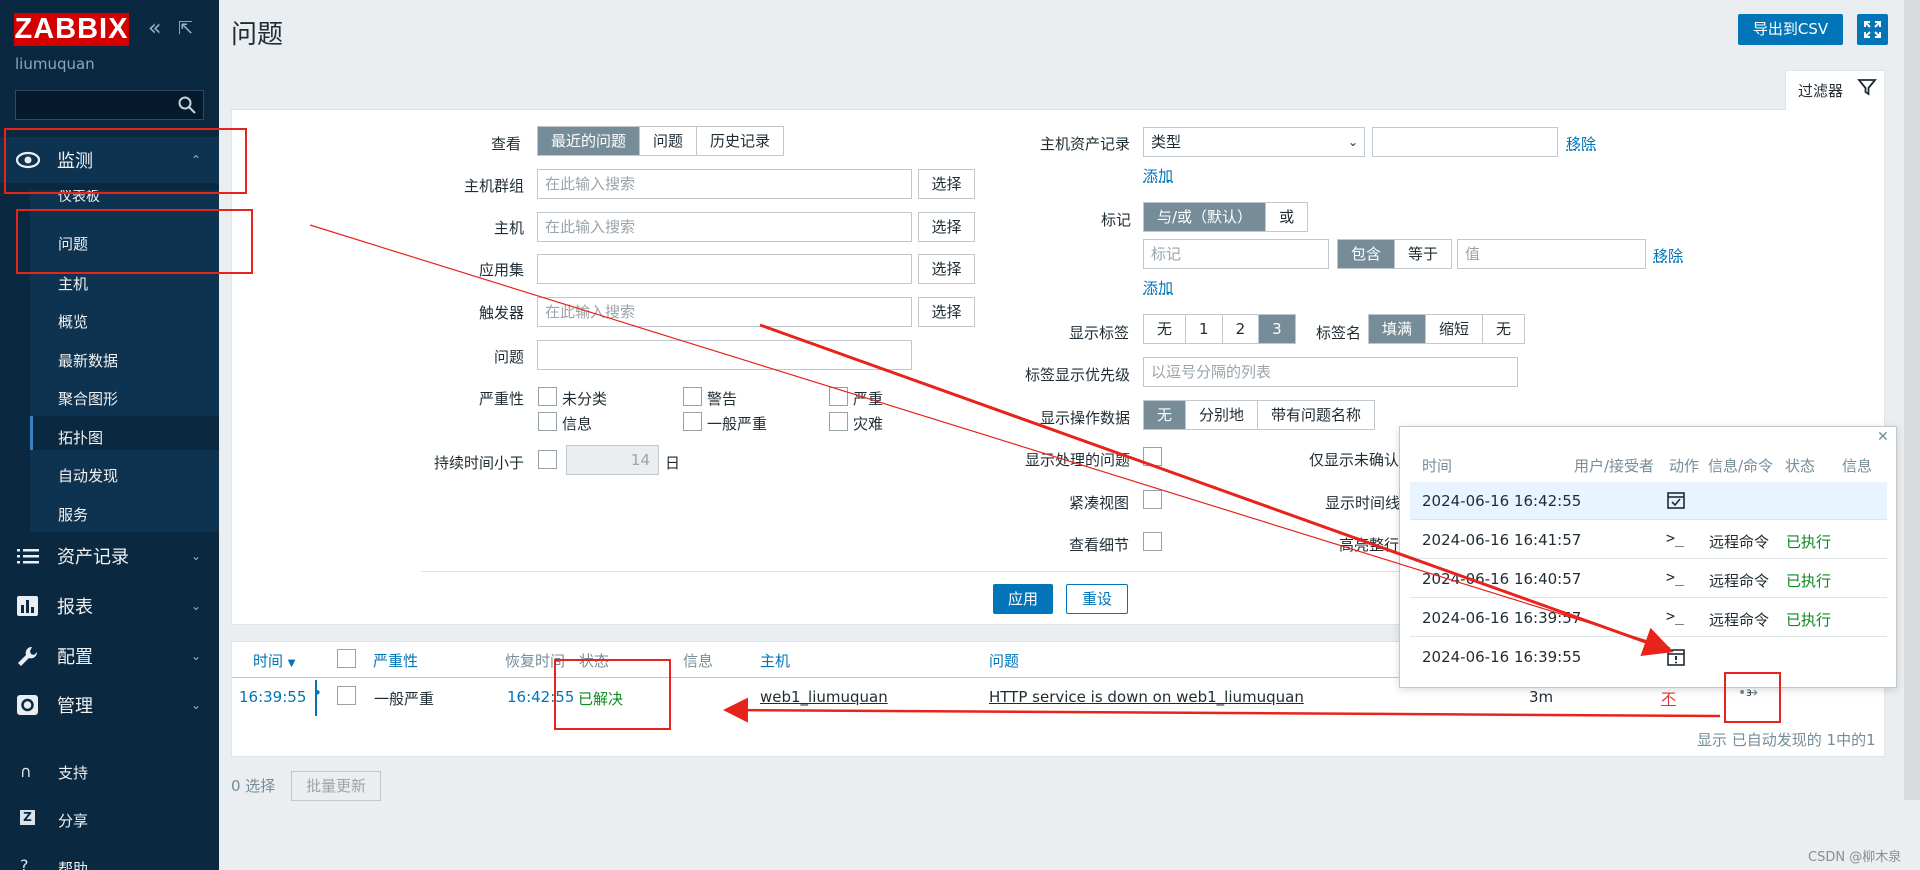 This screenshot has width=1920, height=870. What do you see at coordinates (1465, 142) in the screenshot?
I see `inventory-value-input` at bounding box center [1465, 142].